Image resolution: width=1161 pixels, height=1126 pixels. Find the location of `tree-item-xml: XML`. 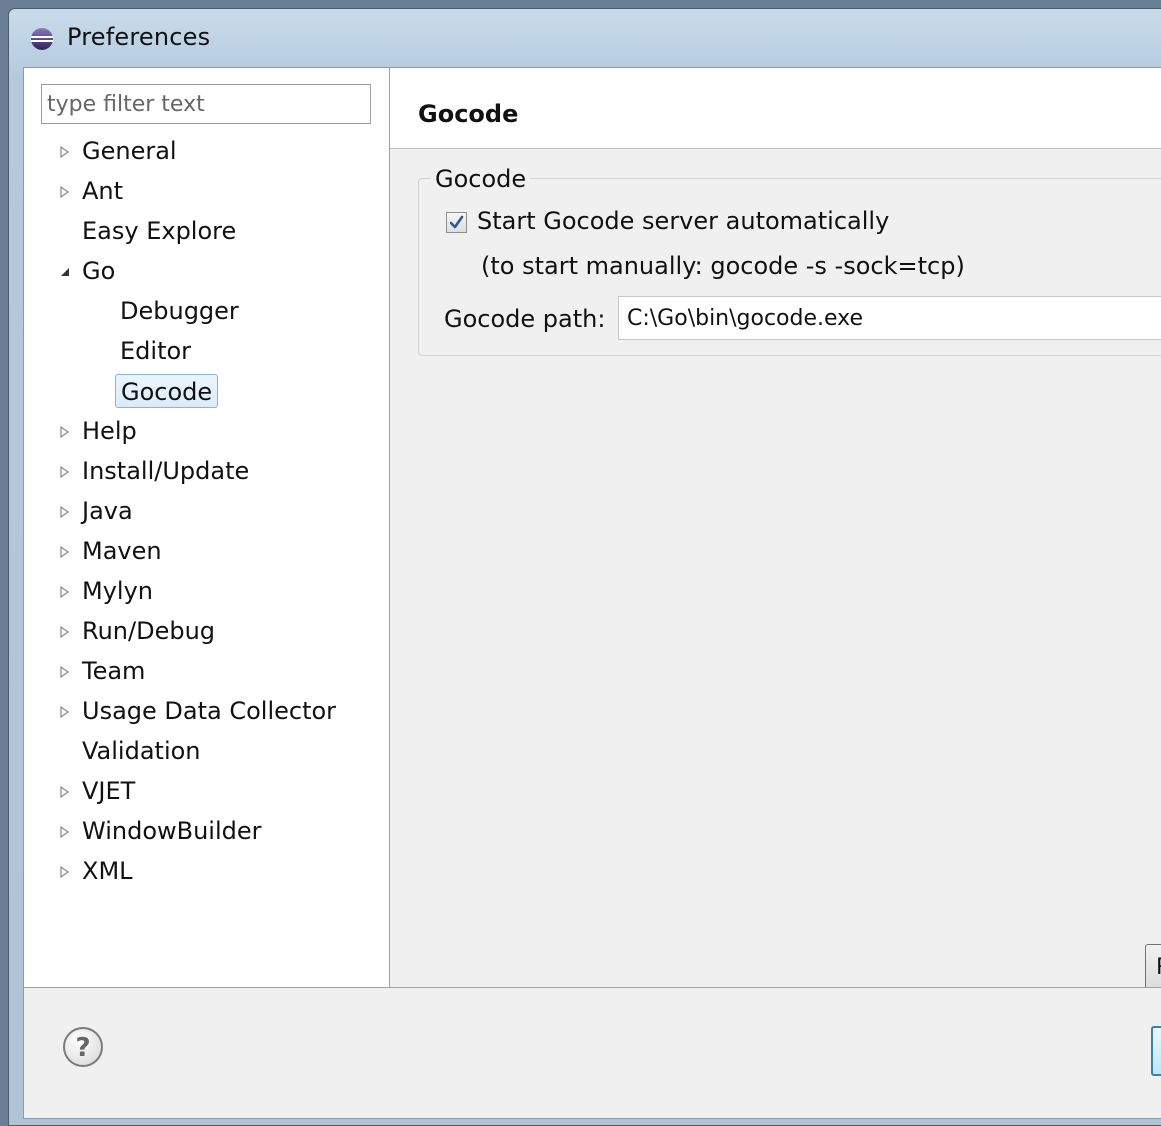

tree-item-xml: XML is located at coordinates (204, 872).